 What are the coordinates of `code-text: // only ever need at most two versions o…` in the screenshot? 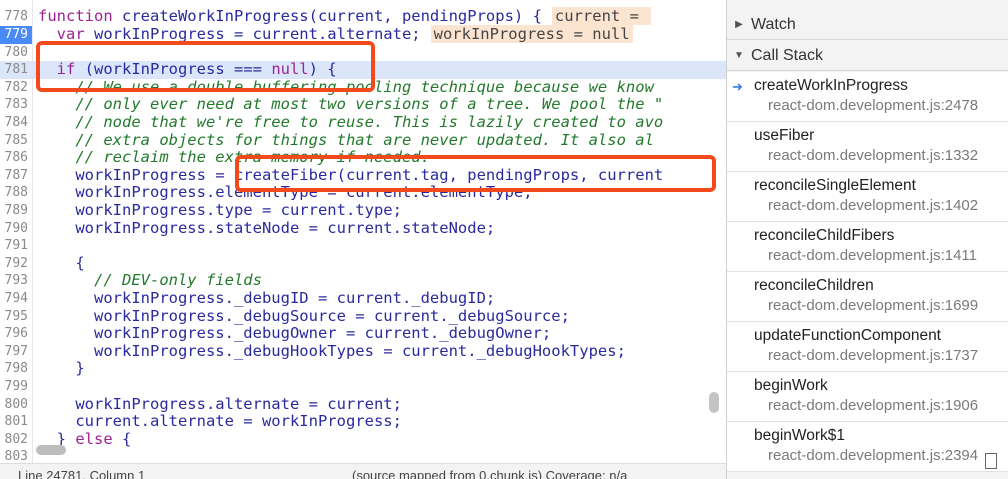 It's located at (347, 105).